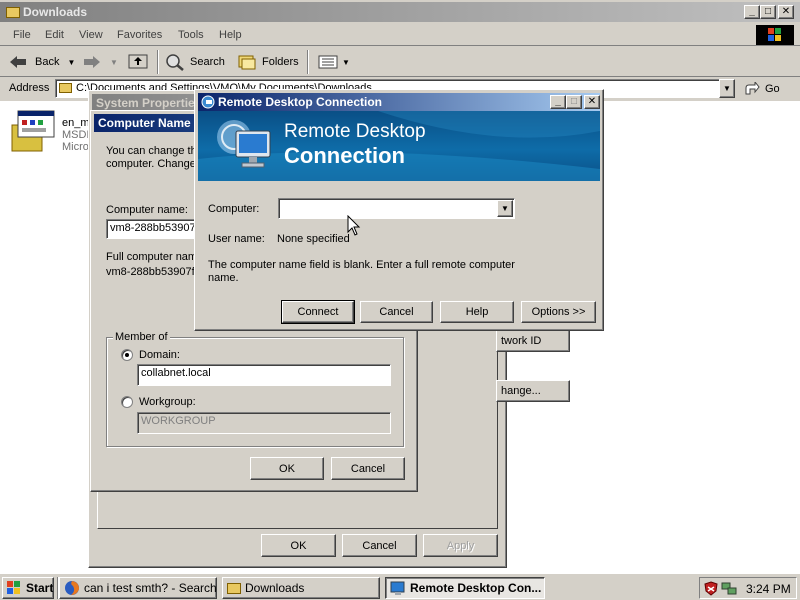 The height and width of the screenshot is (600, 800). What do you see at coordinates (592, 102) in the screenshot?
I see `rdc-close-button: ✕` at bounding box center [592, 102].